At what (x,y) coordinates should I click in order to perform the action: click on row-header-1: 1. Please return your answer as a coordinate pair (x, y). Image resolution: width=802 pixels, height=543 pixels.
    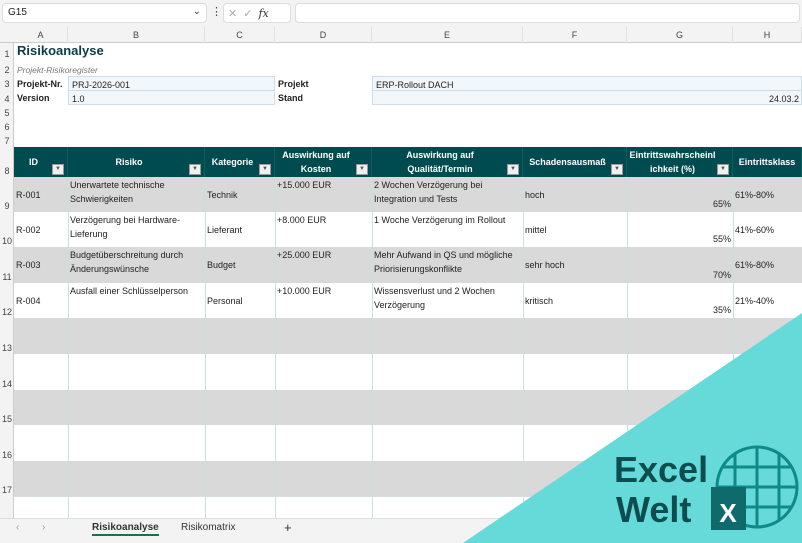
    Looking at the image, I should click on (7, 51).